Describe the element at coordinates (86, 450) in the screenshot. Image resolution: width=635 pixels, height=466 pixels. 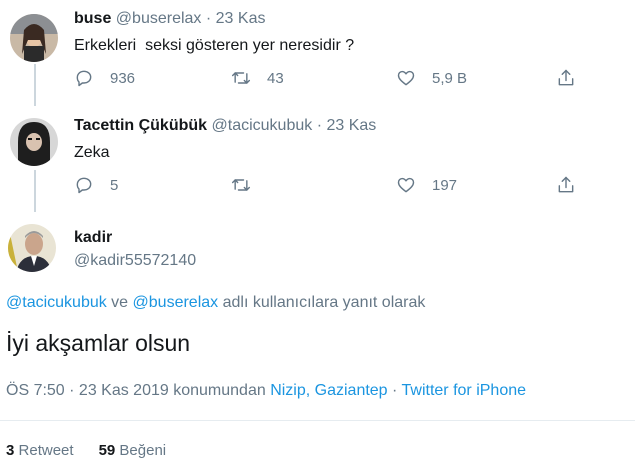
I see `tweet-stats: 3 Retweet 59 Beğeni` at that location.